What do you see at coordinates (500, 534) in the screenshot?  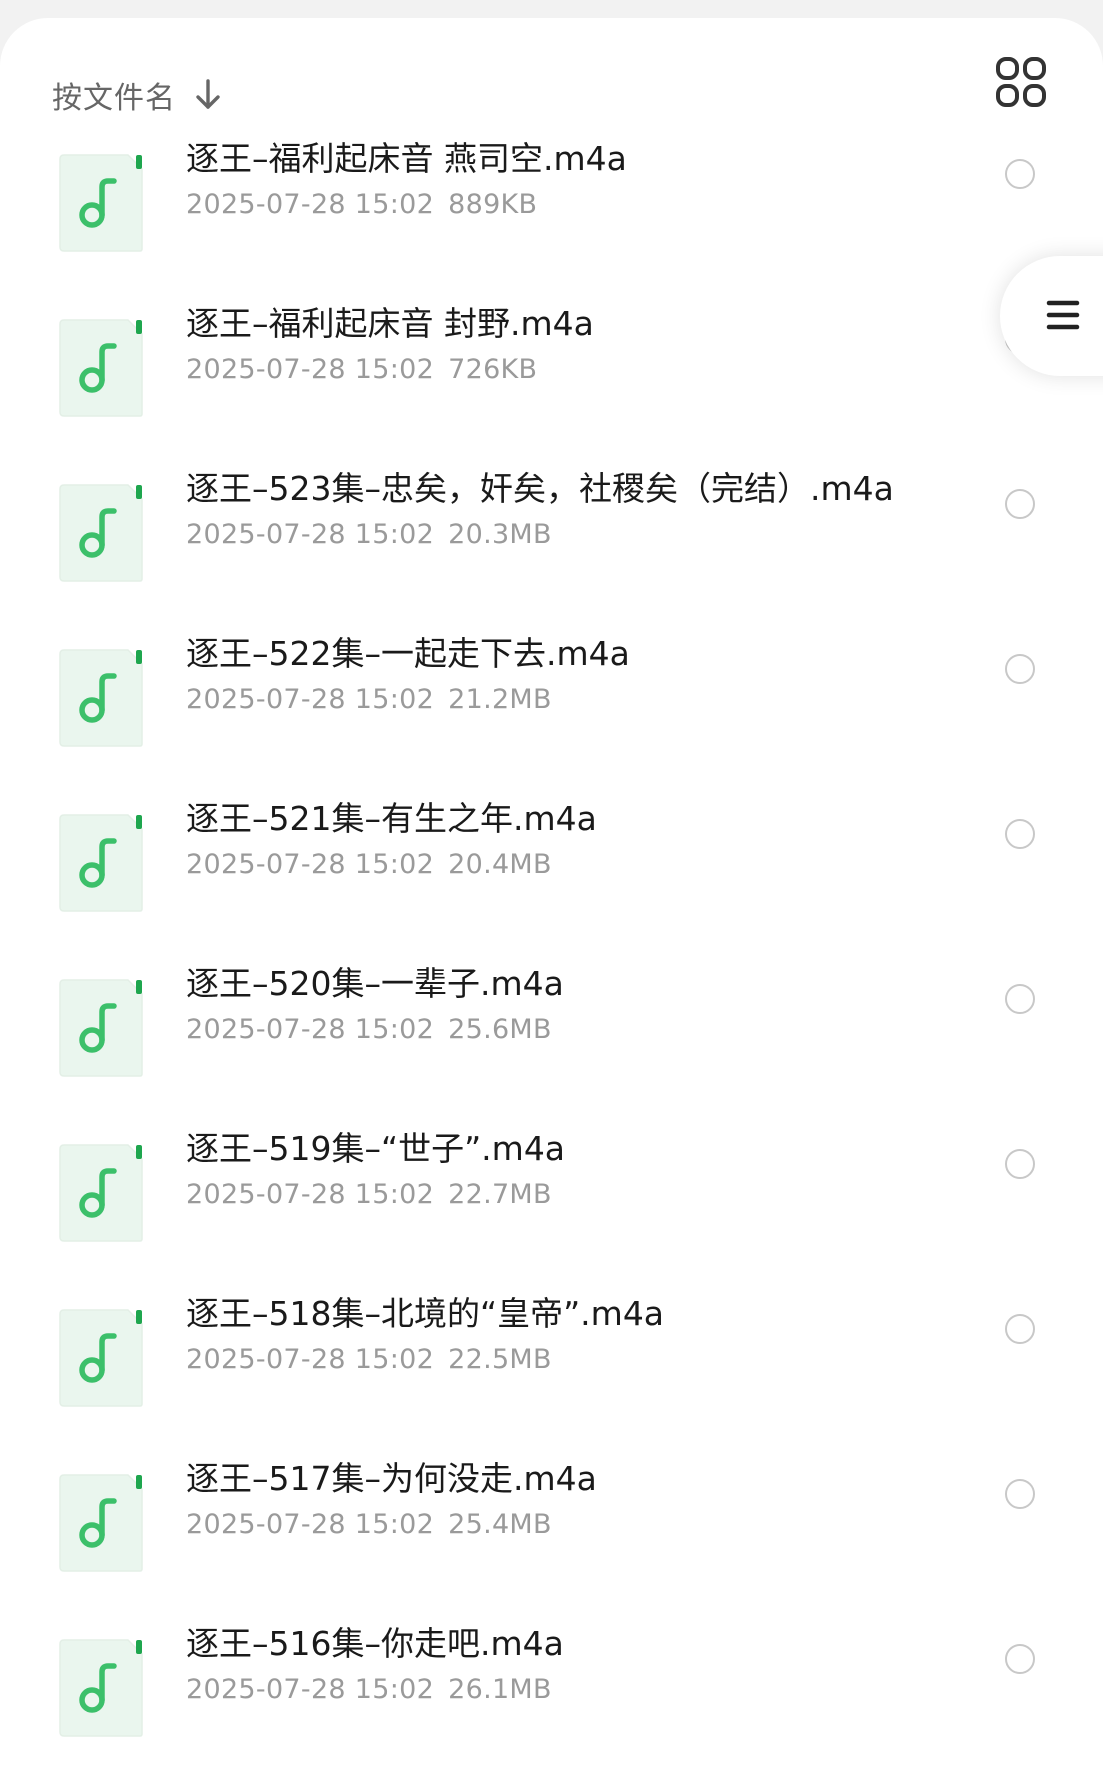 I see `file-size: 20.3MB` at bounding box center [500, 534].